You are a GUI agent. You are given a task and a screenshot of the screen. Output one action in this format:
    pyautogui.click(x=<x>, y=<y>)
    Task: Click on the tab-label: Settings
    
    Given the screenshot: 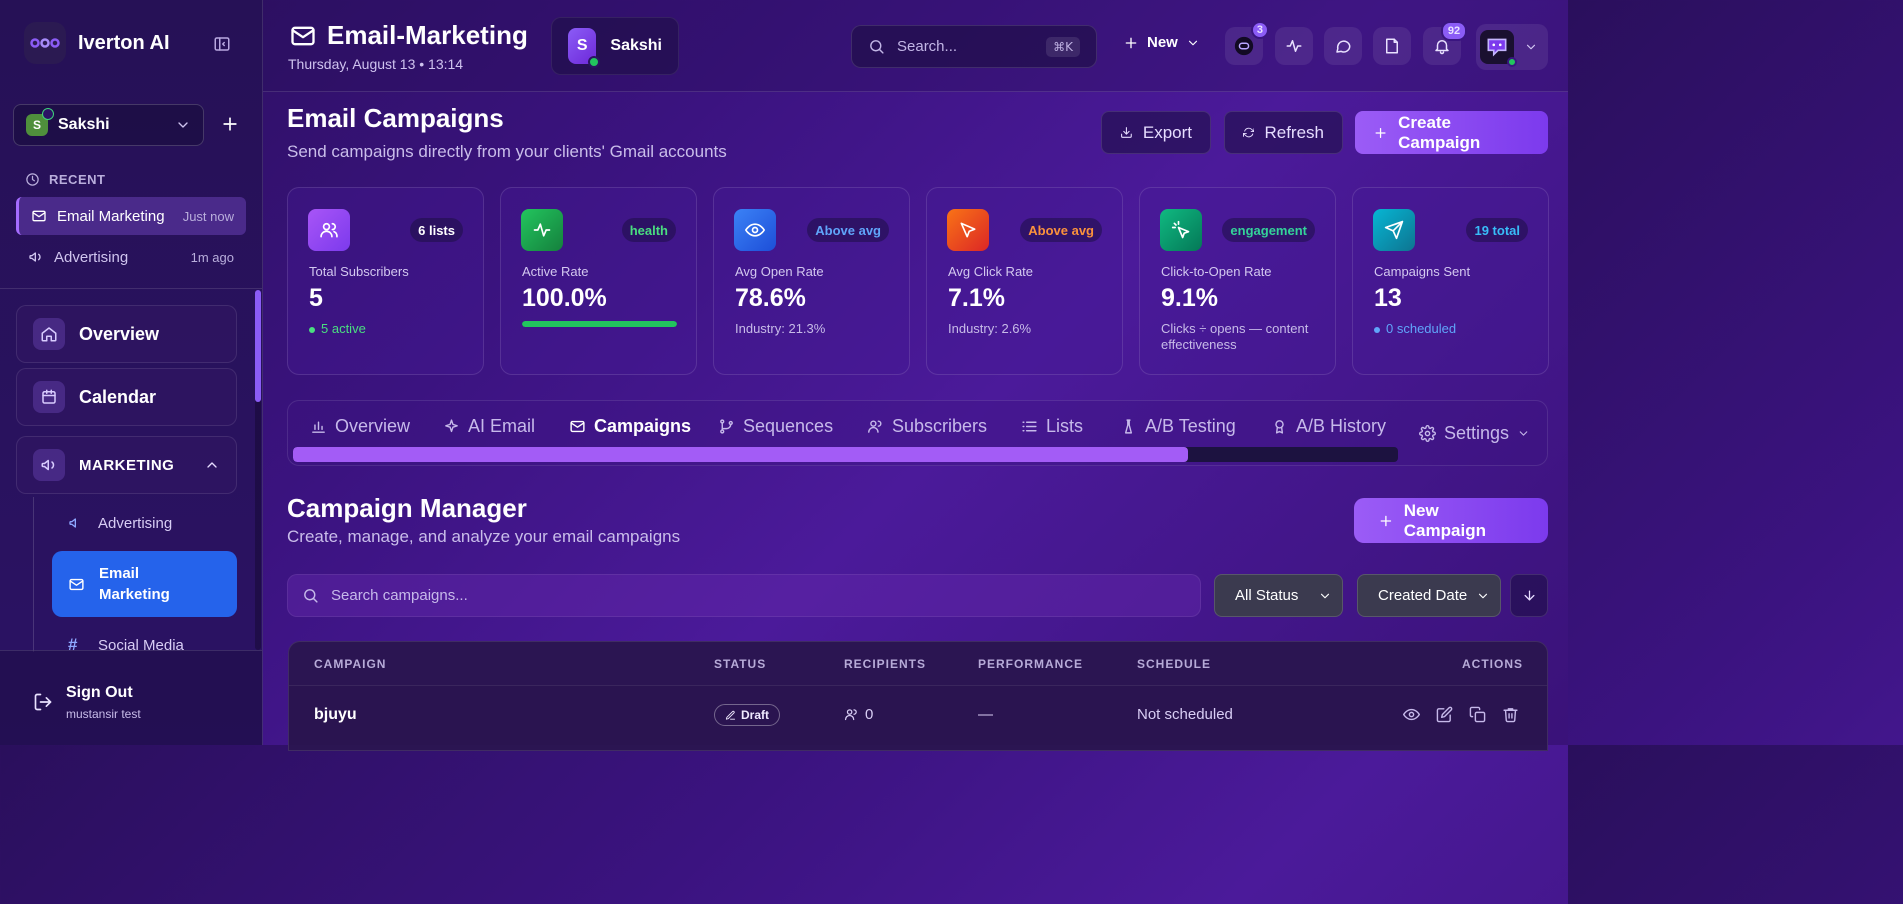 What is the action you would take?
    pyautogui.click(x=1477, y=433)
    